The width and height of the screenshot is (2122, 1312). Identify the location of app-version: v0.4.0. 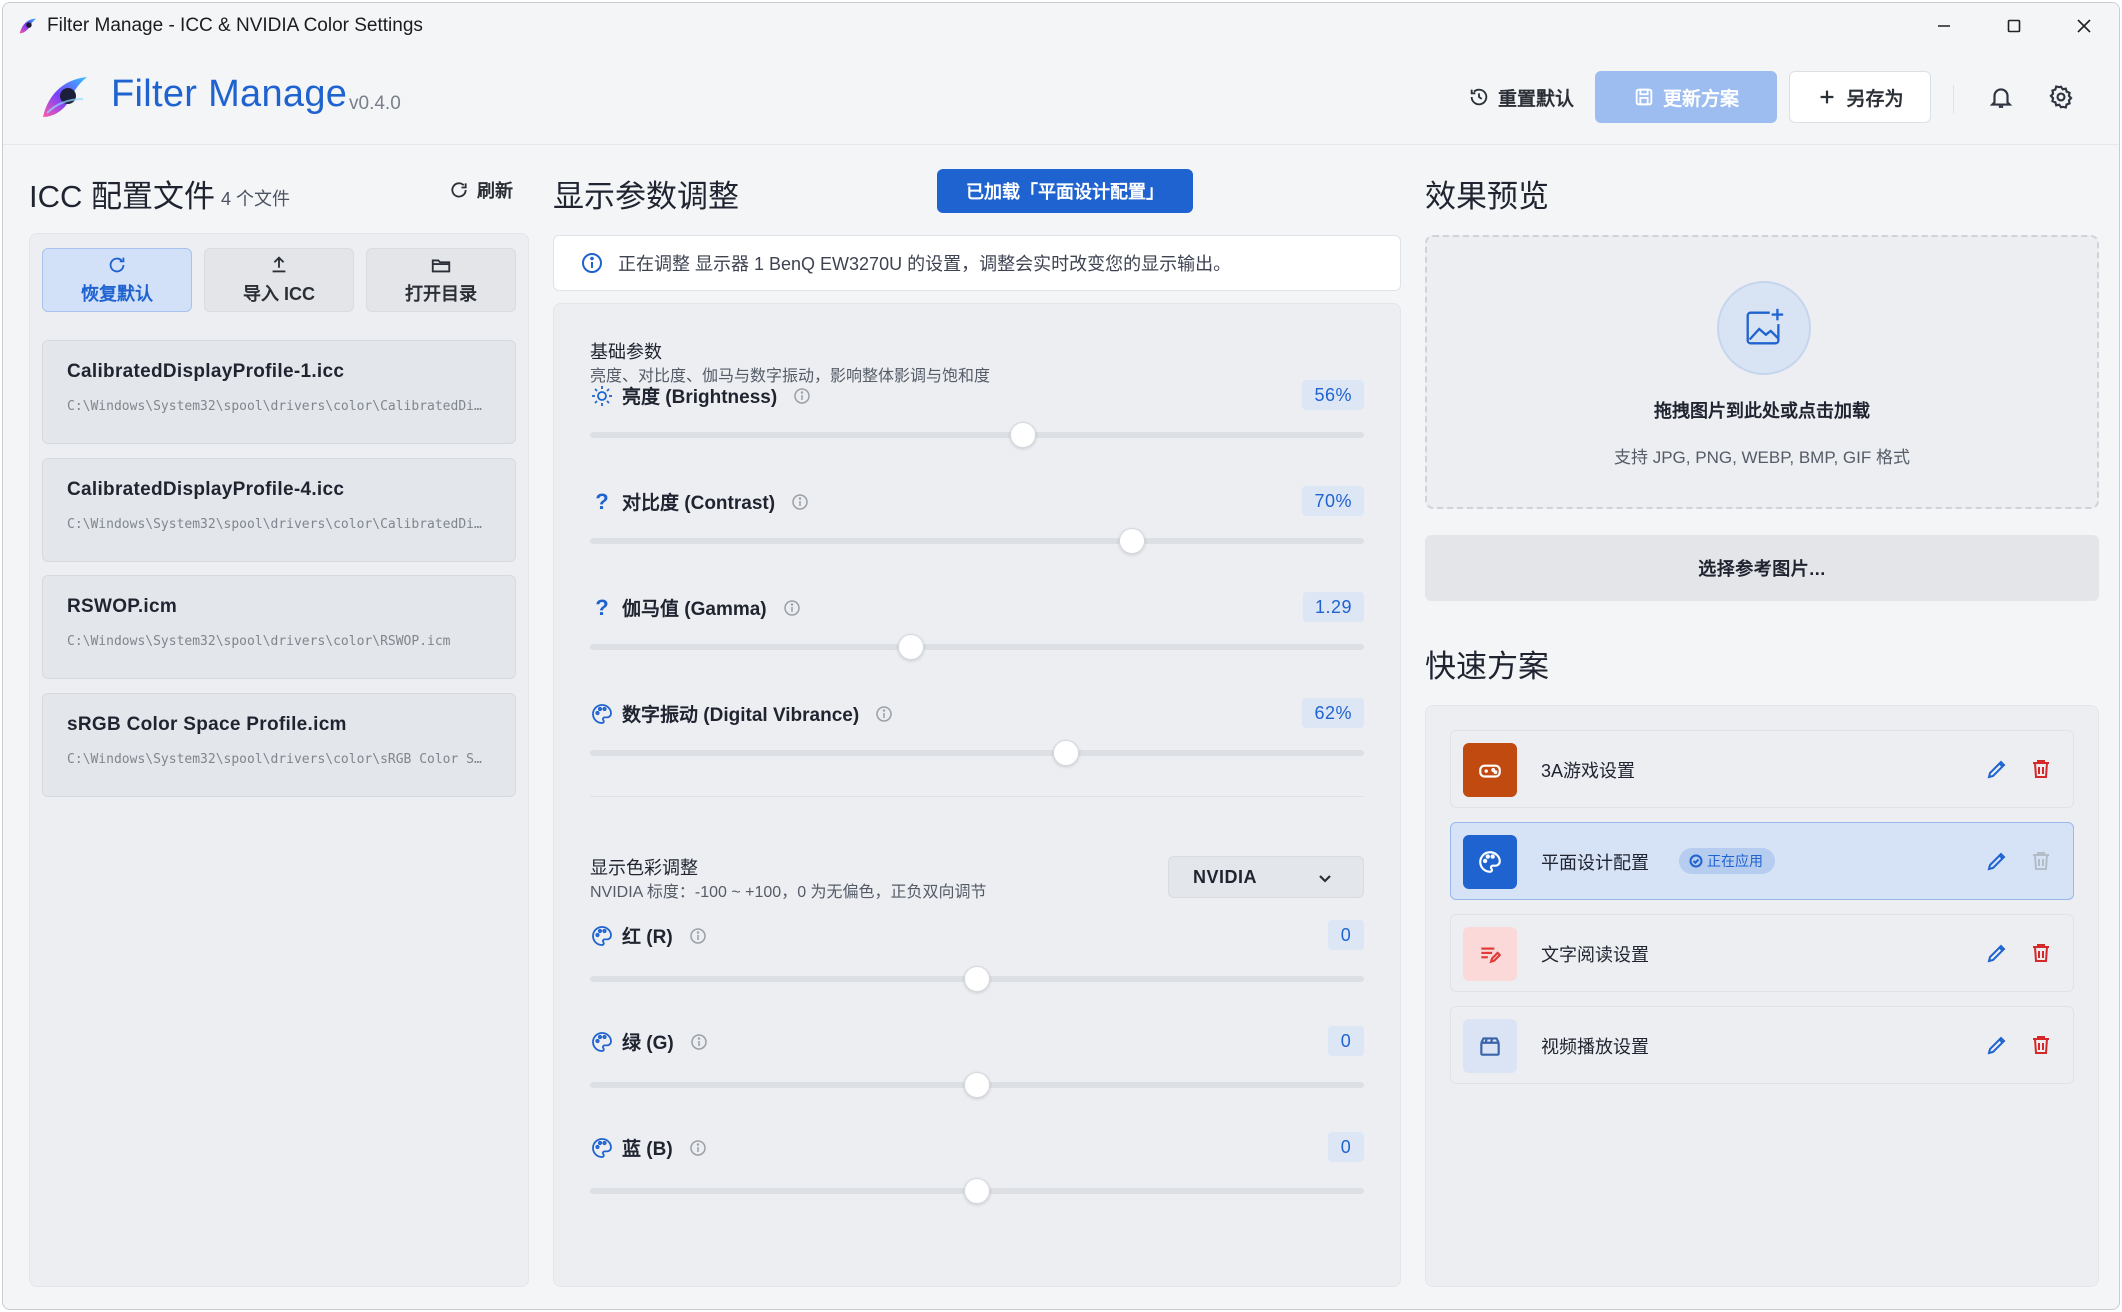
(375, 103).